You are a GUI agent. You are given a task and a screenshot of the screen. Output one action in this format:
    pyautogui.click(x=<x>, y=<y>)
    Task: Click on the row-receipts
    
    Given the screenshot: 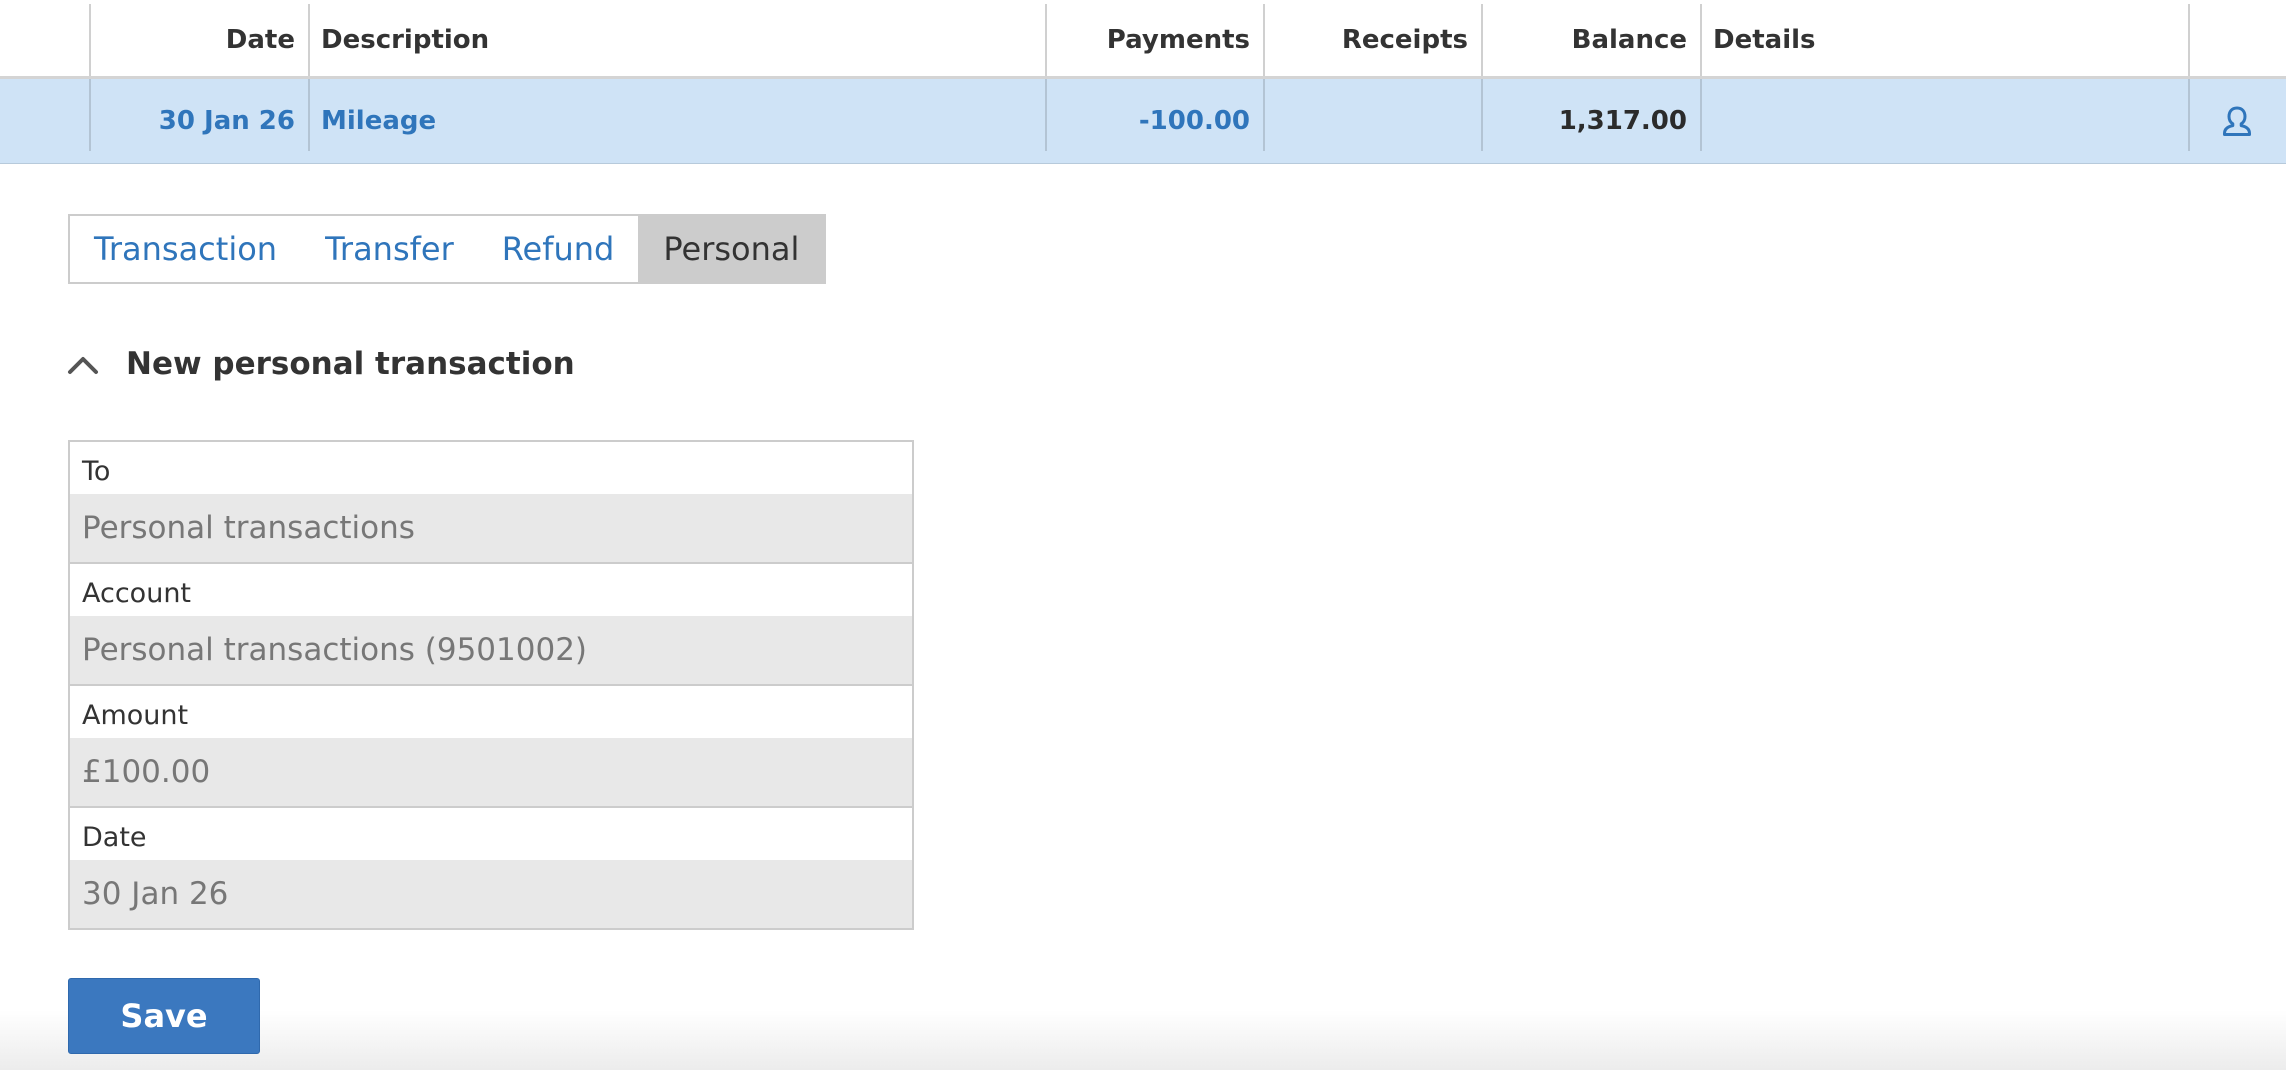 What is the action you would take?
    pyautogui.click(x=1372, y=121)
    